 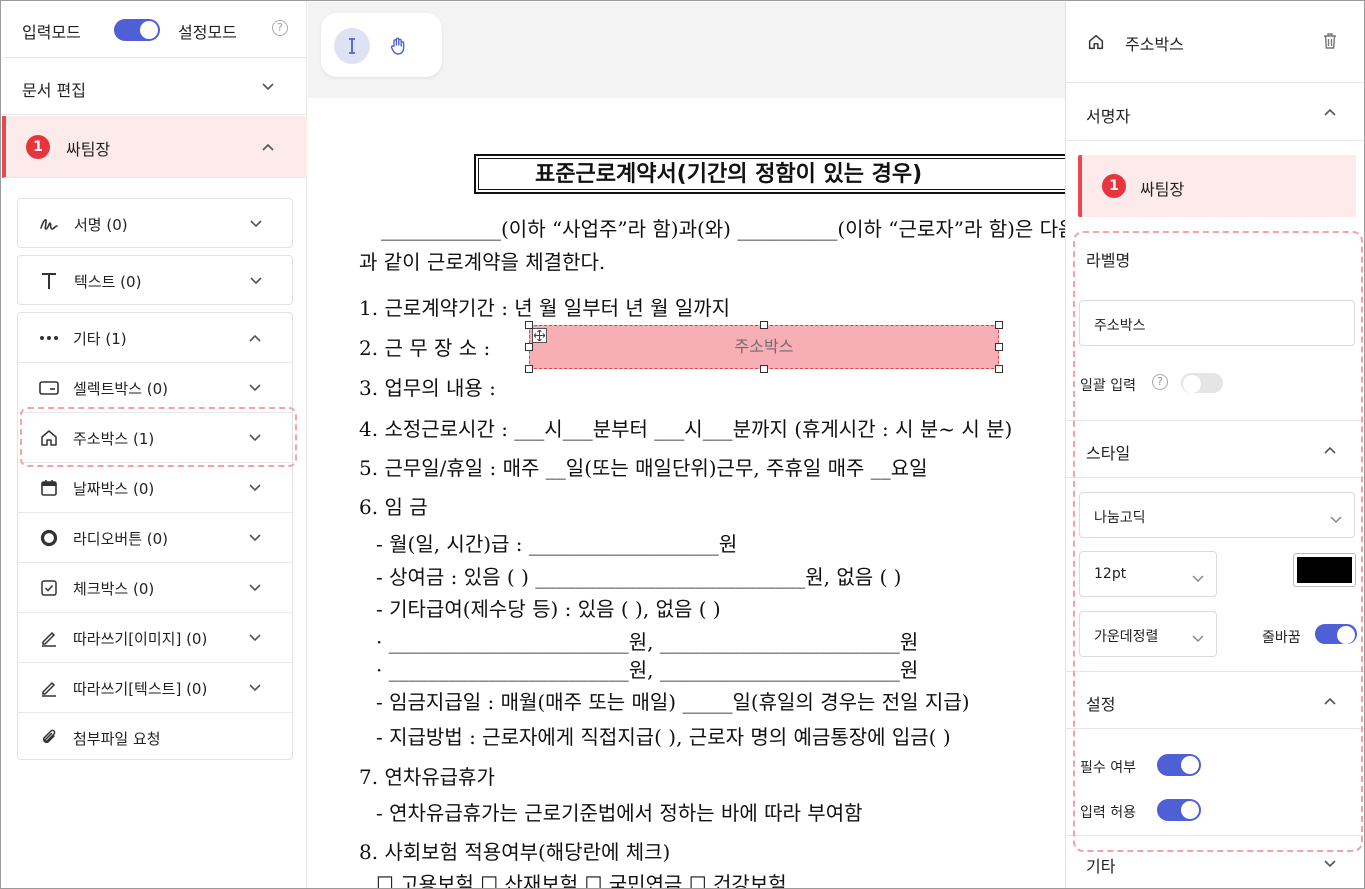 I want to click on calendar-icon, so click(x=49, y=488).